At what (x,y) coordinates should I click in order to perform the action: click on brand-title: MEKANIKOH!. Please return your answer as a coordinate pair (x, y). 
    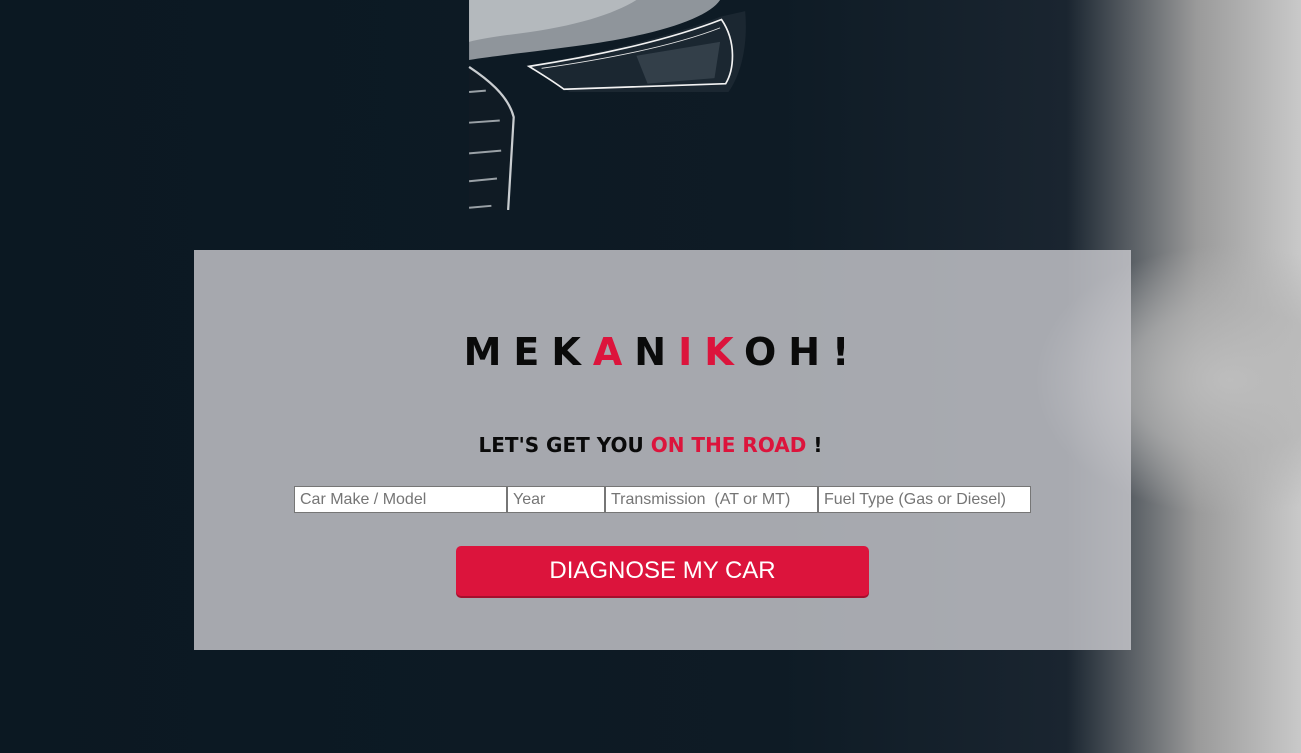
    Looking at the image, I should click on (656, 352).